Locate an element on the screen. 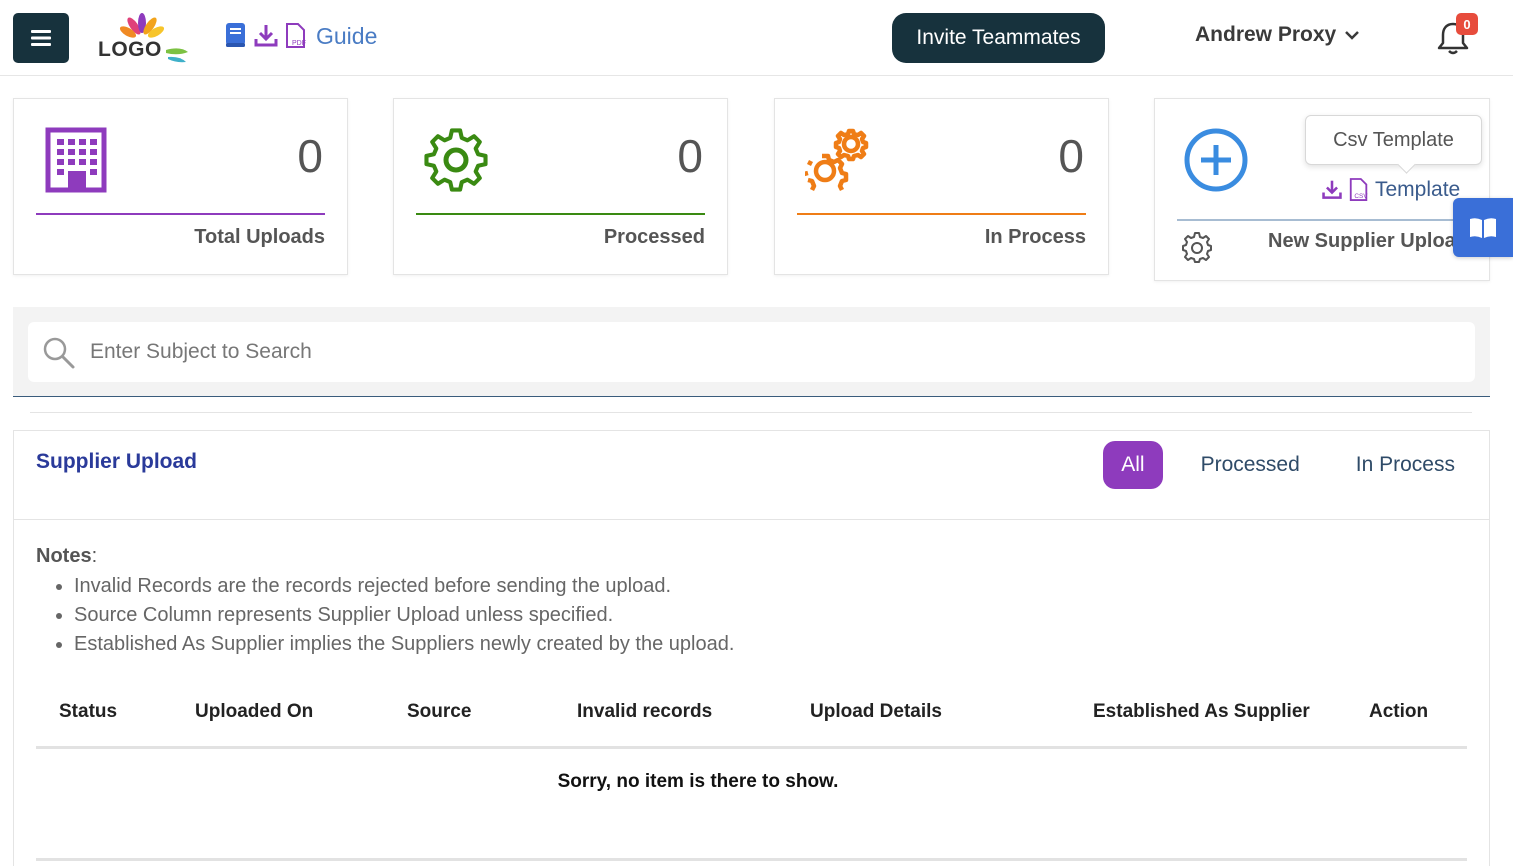 The height and width of the screenshot is (866, 1513). building-icon is located at coordinates (76, 160).